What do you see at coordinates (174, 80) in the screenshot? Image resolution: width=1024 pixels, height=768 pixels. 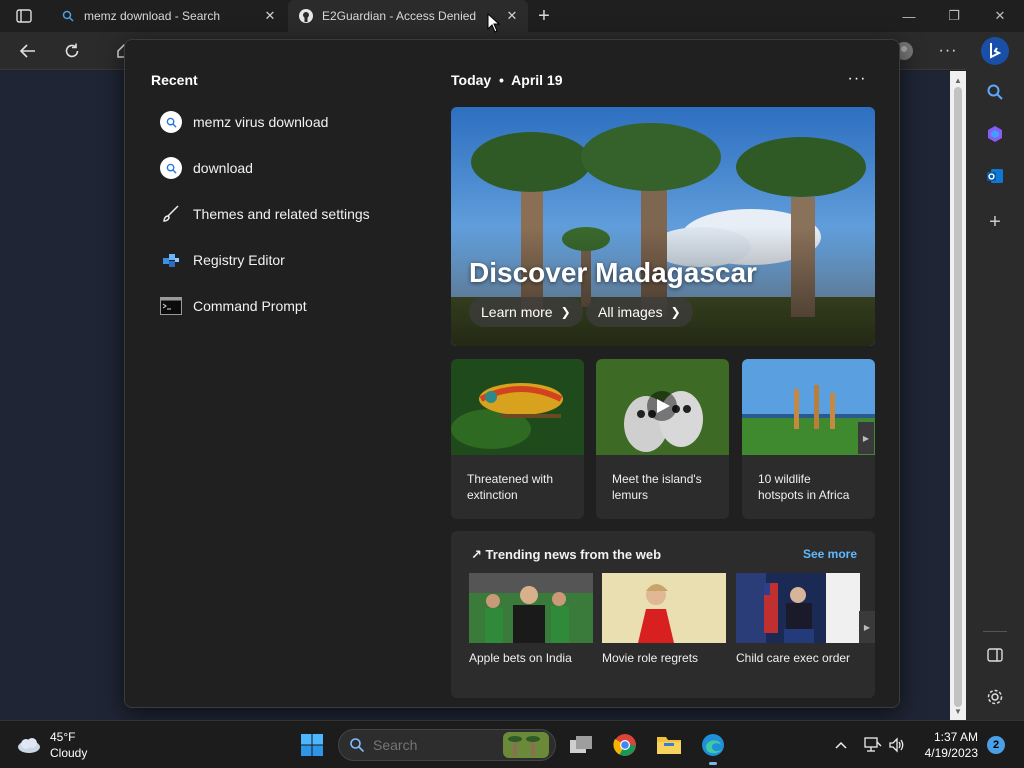 I see `recent-heading: Recent` at bounding box center [174, 80].